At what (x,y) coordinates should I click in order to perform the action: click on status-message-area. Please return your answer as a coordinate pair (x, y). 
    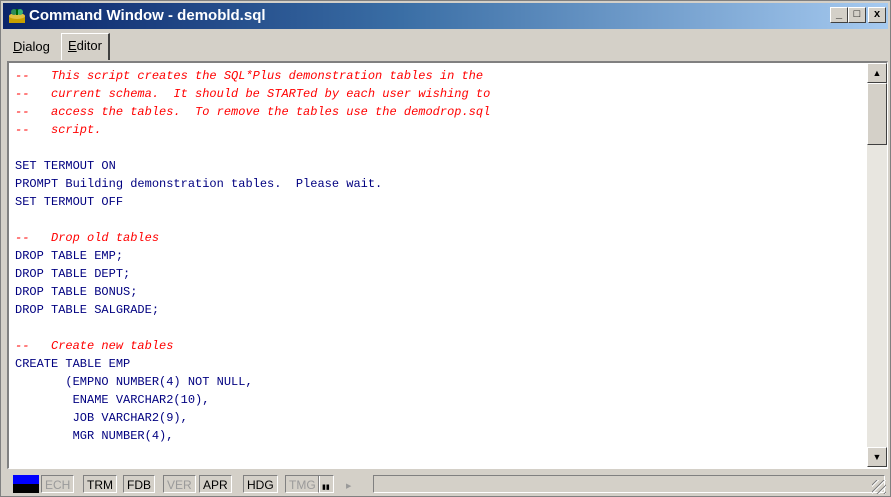
    Looking at the image, I should click on (629, 484).